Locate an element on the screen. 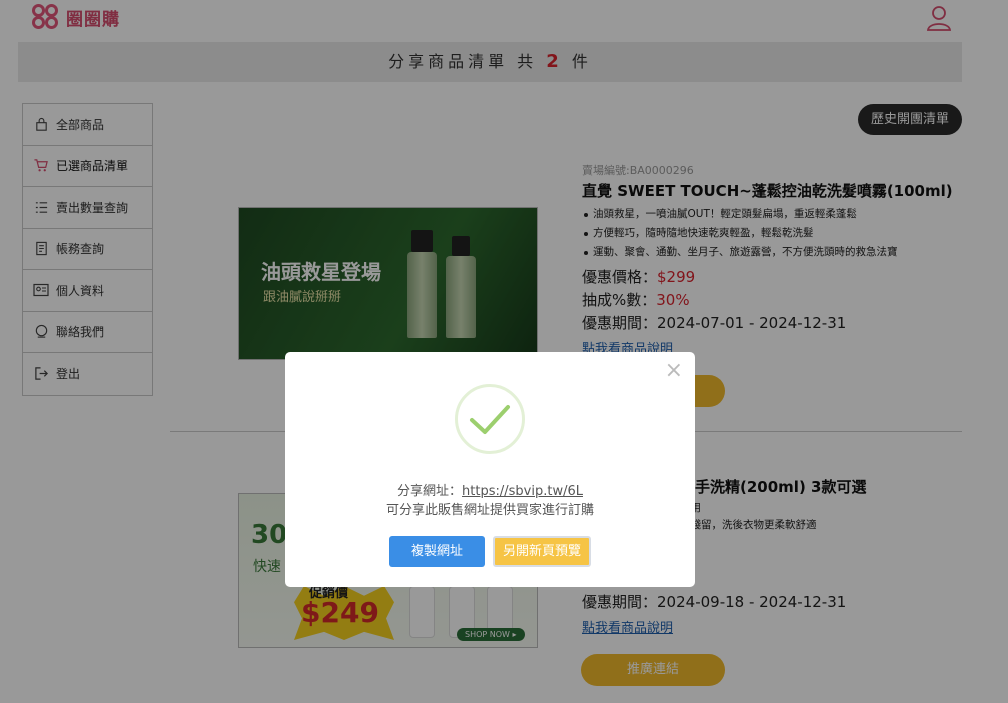  share-url-line: 分享網址：https://sbvip.tw/6L is located at coordinates (490, 489).